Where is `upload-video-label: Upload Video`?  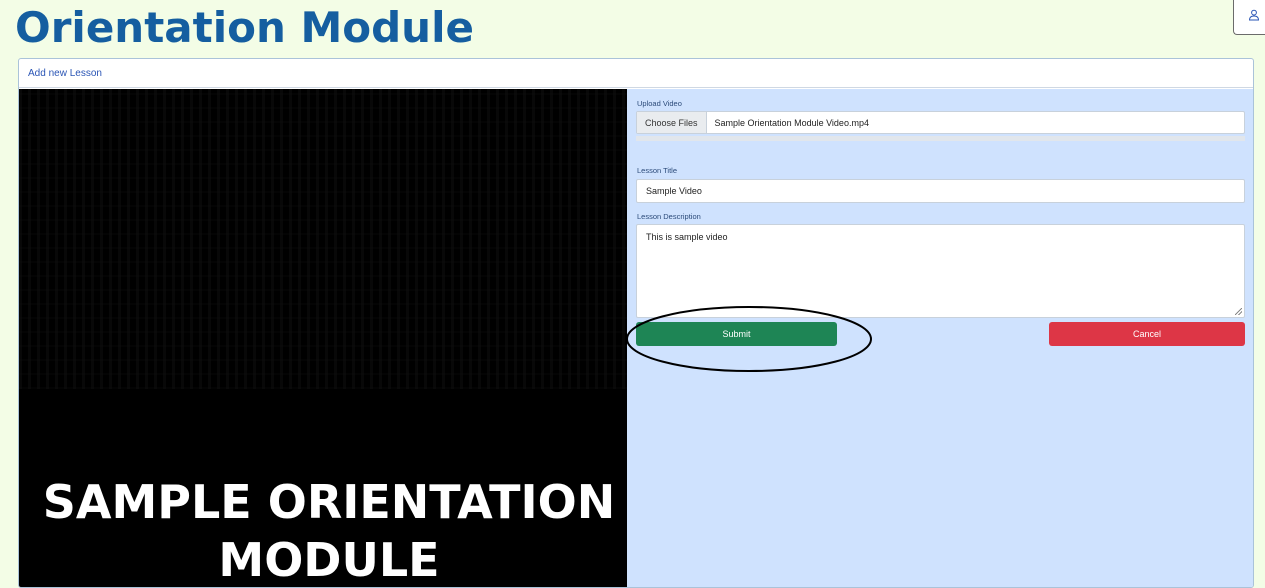 upload-video-label: Upload Video is located at coordinates (659, 103).